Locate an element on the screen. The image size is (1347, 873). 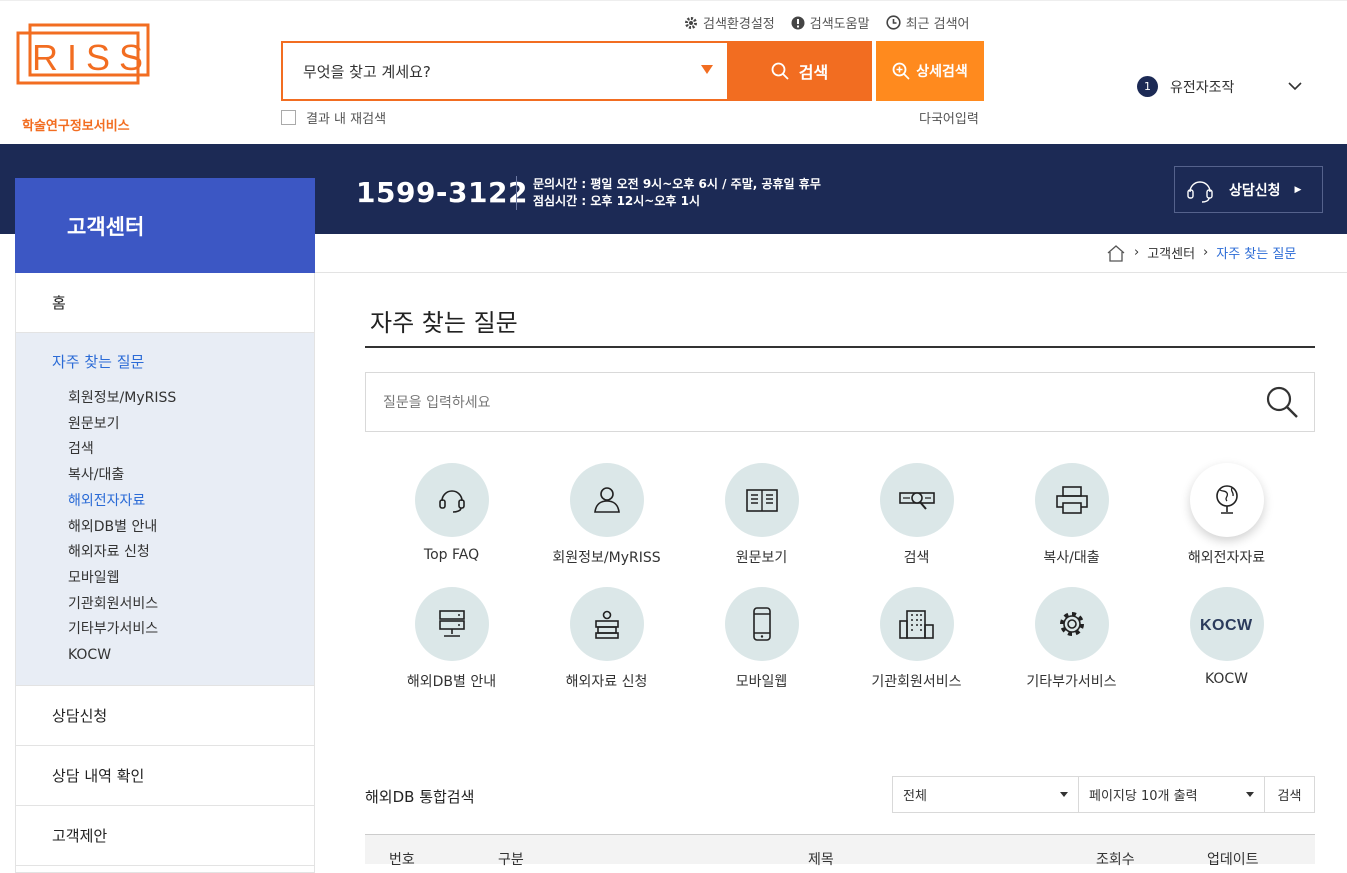
sidebar-subitem: 기타부가서비스 is located at coordinates (183, 630).